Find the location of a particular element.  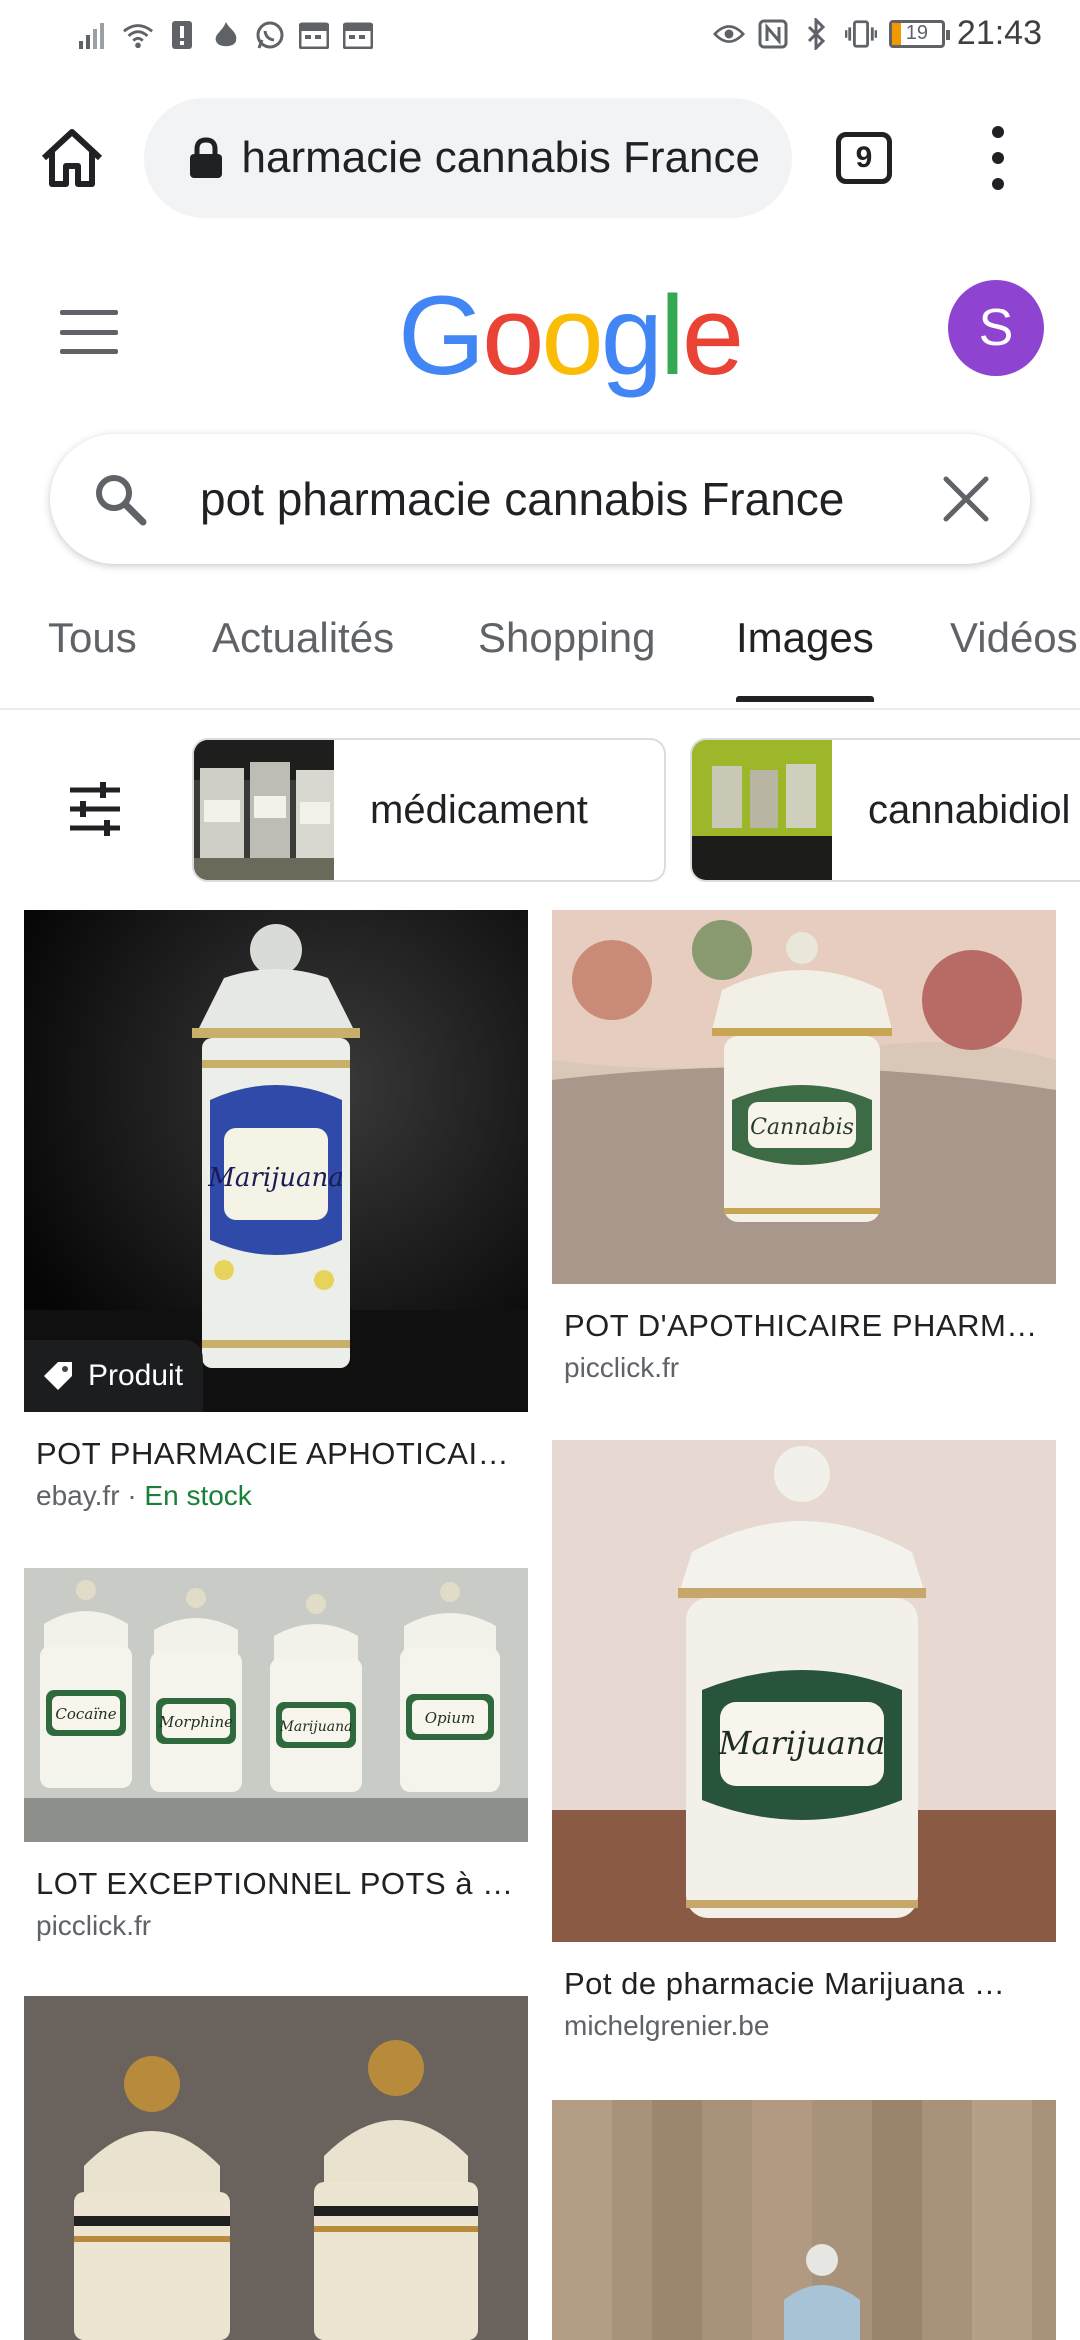

flame-app-icon is located at coordinates (226, 35).